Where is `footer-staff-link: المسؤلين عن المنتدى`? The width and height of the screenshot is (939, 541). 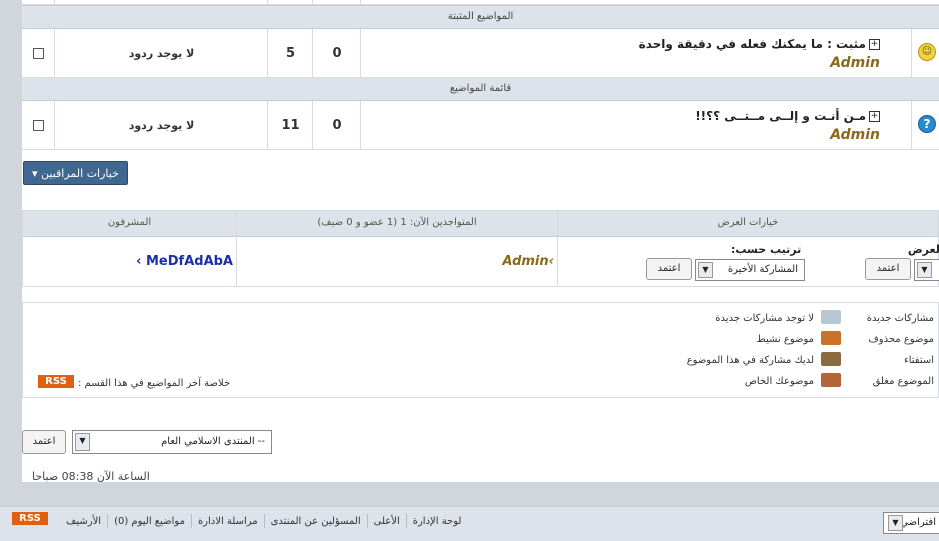
footer-staff-link: المسؤلين عن المنتدى is located at coordinates (316, 521).